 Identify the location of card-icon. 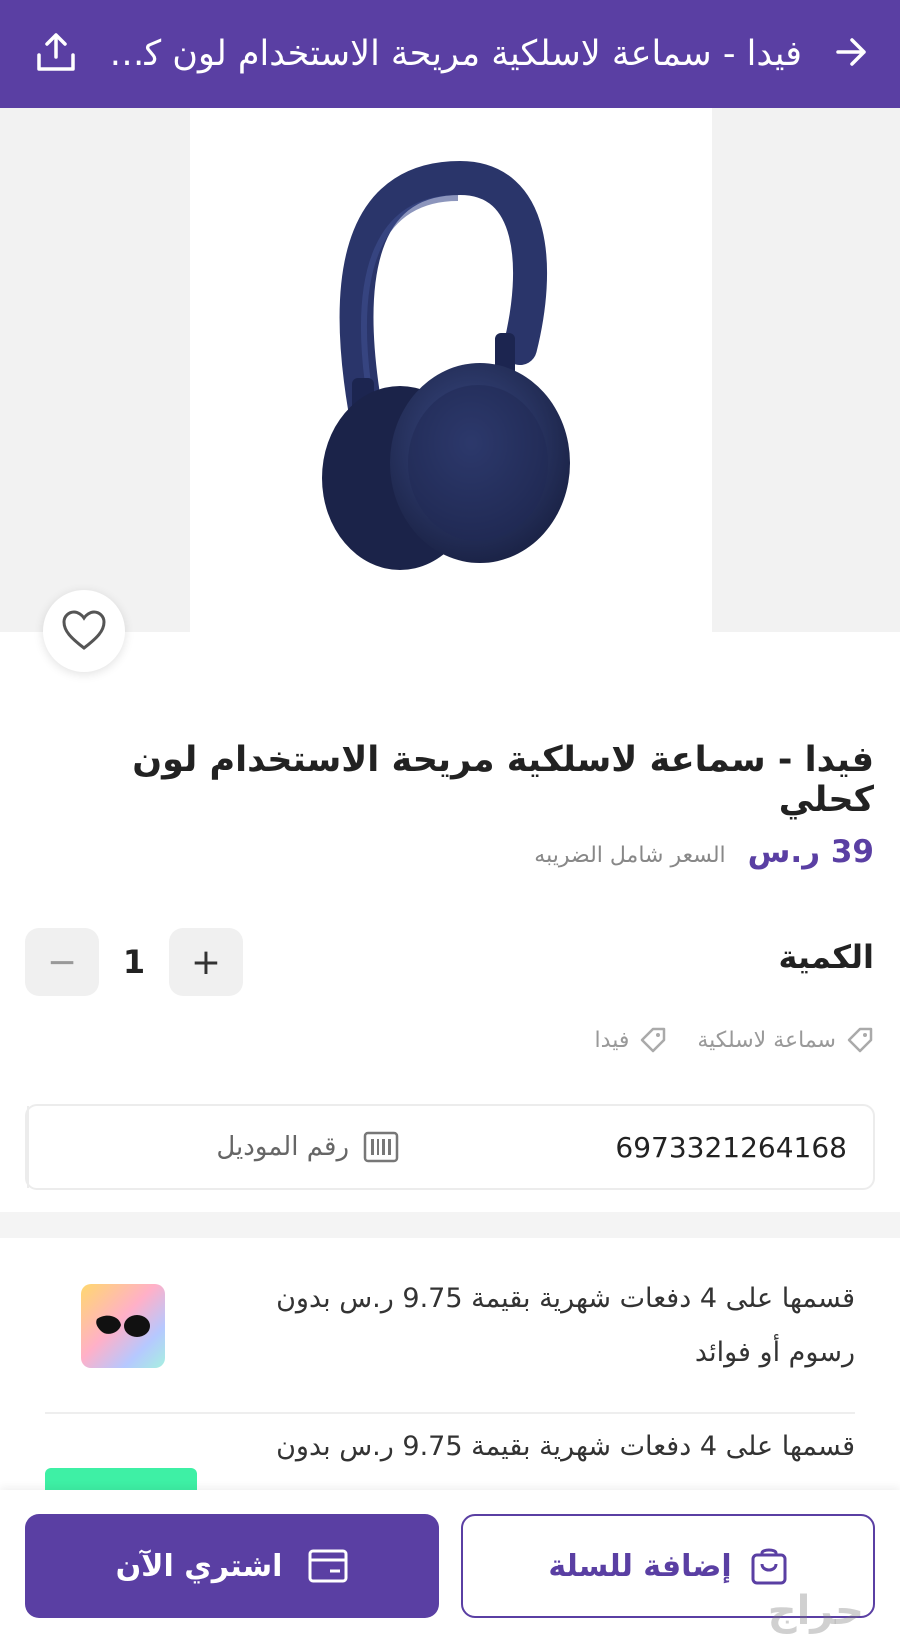
(328, 1566).